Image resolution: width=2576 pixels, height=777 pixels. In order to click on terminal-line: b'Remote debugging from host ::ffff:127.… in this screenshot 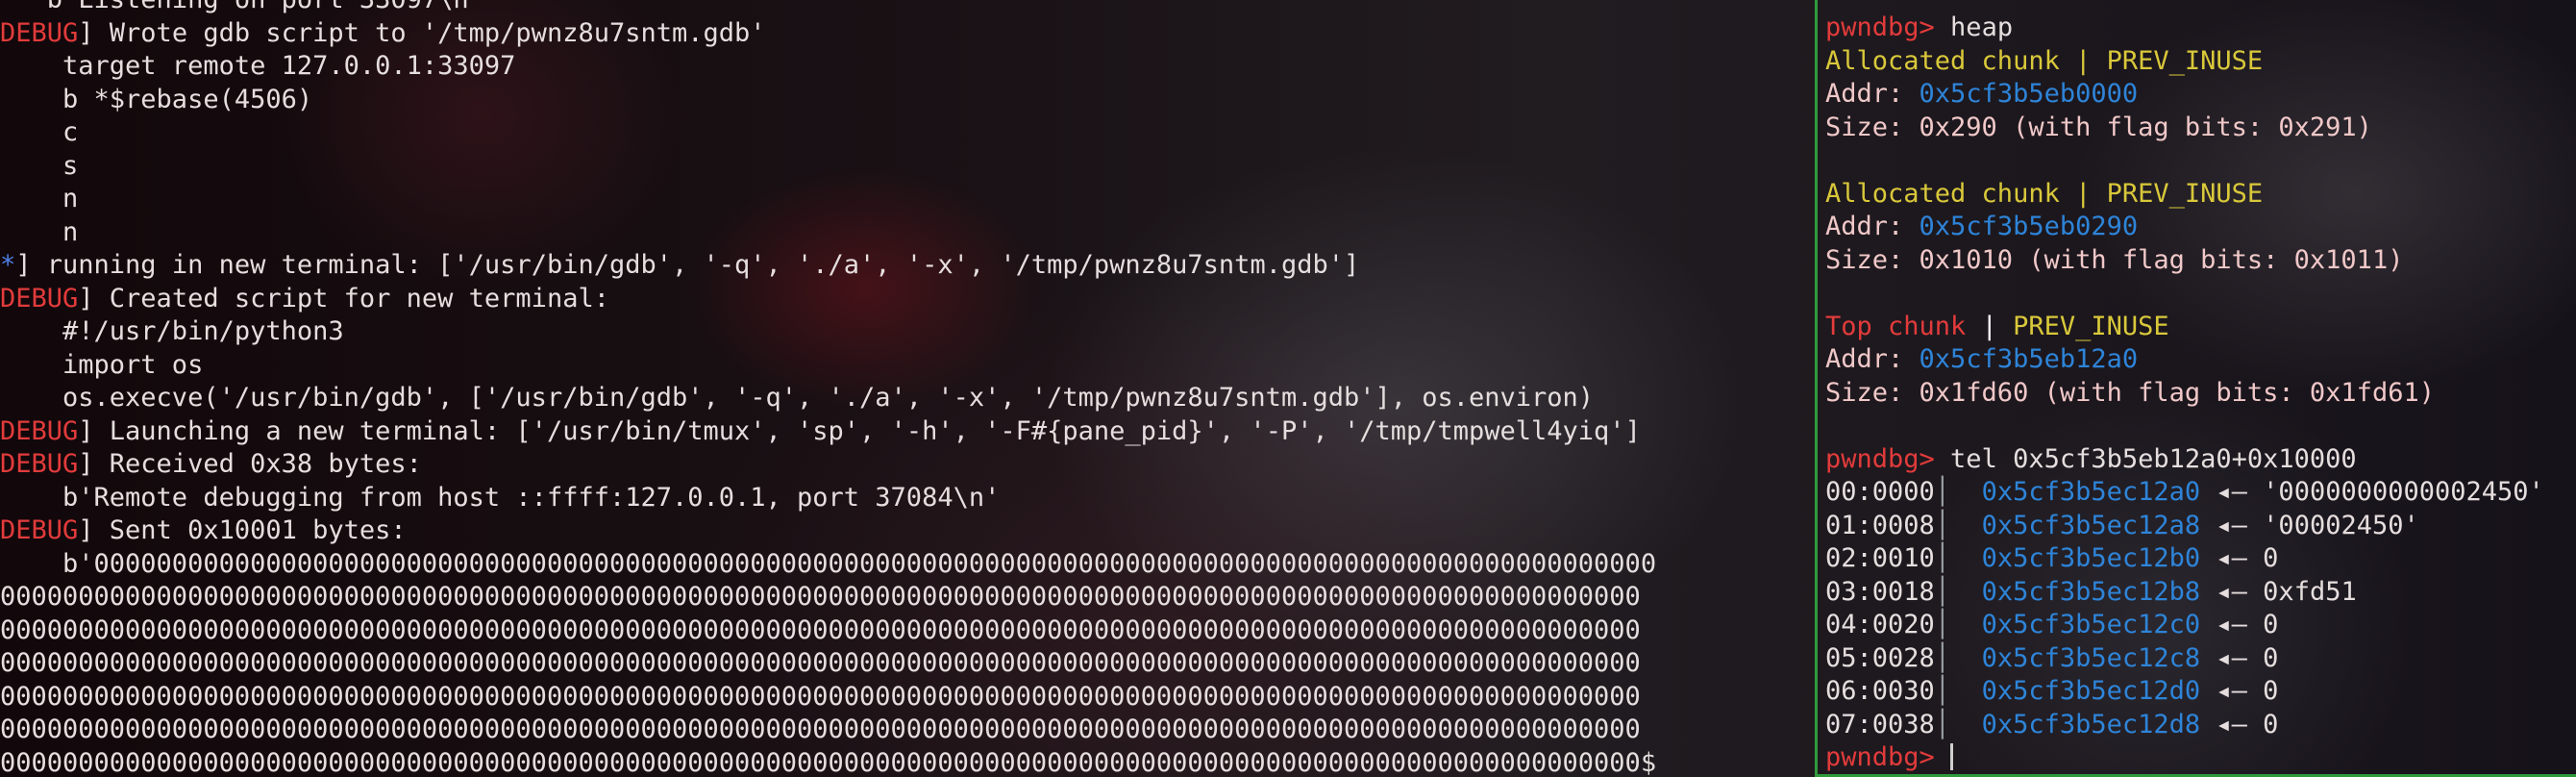, I will do `click(828, 498)`.